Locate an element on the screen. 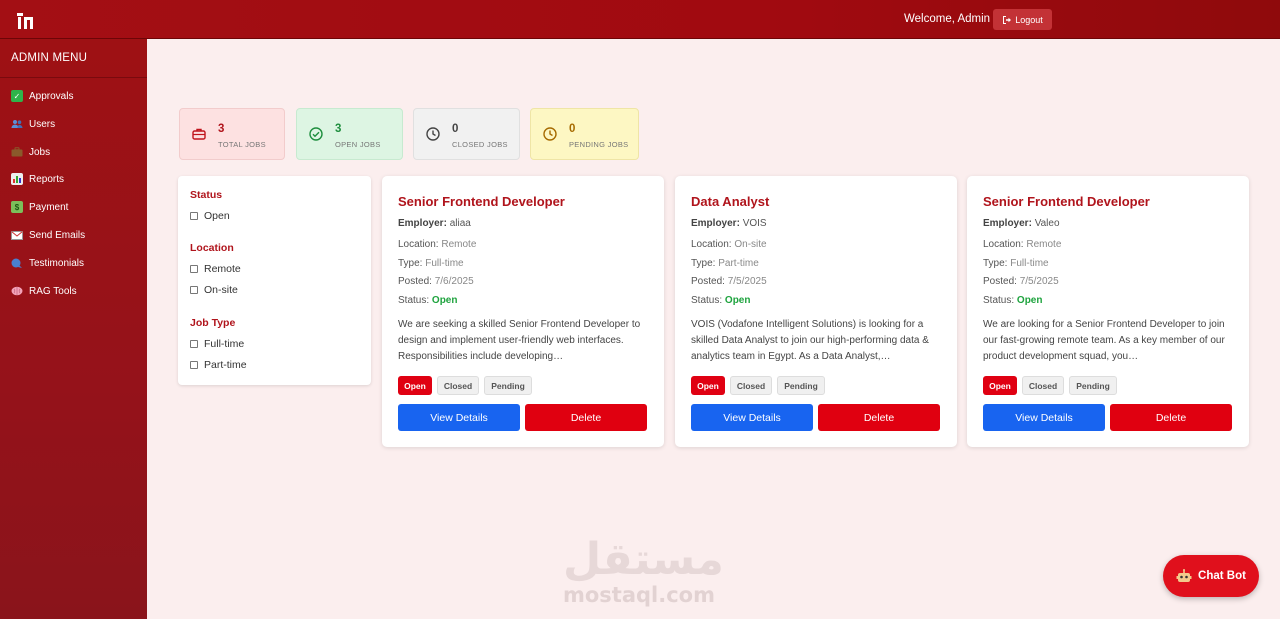 The width and height of the screenshot is (1280, 619). sidebar-item-label: Testimonials is located at coordinates (57, 263).